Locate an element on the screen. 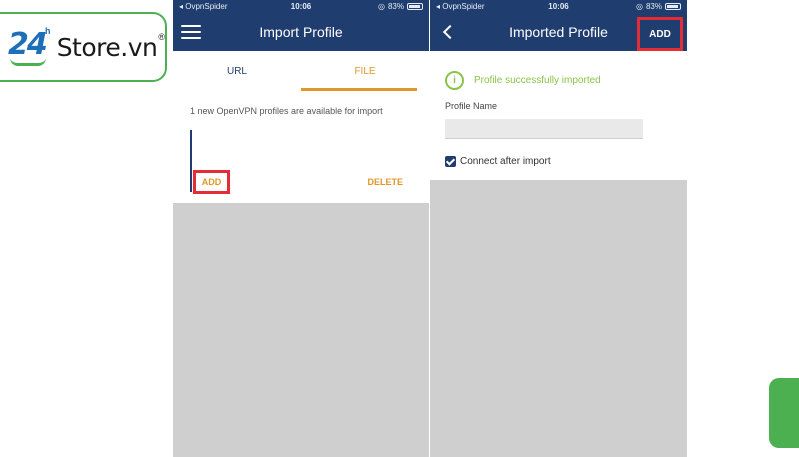 This screenshot has width=799, height=457. brand-logo: 24 h Store.vn ® is located at coordinates (83, 47).